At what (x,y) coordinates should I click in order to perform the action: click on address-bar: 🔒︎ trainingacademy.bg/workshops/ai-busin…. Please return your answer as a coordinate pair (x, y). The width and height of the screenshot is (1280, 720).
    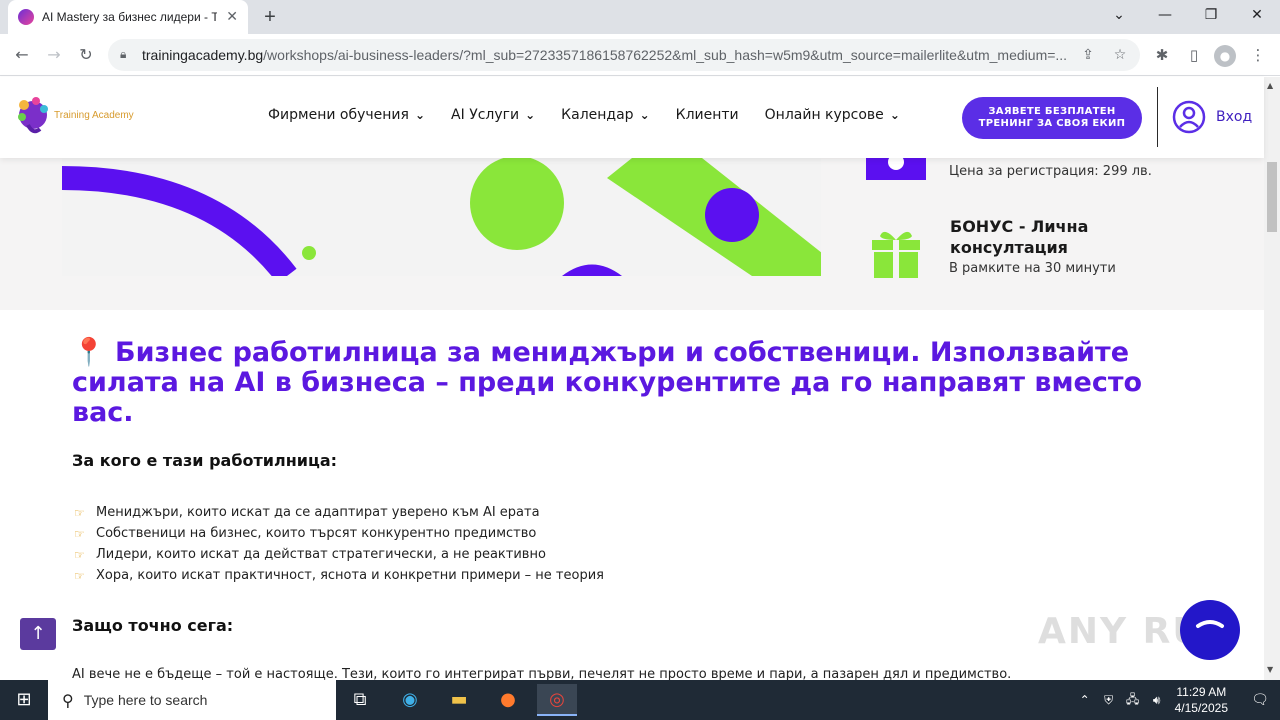
    Looking at the image, I should click on (624, 55).